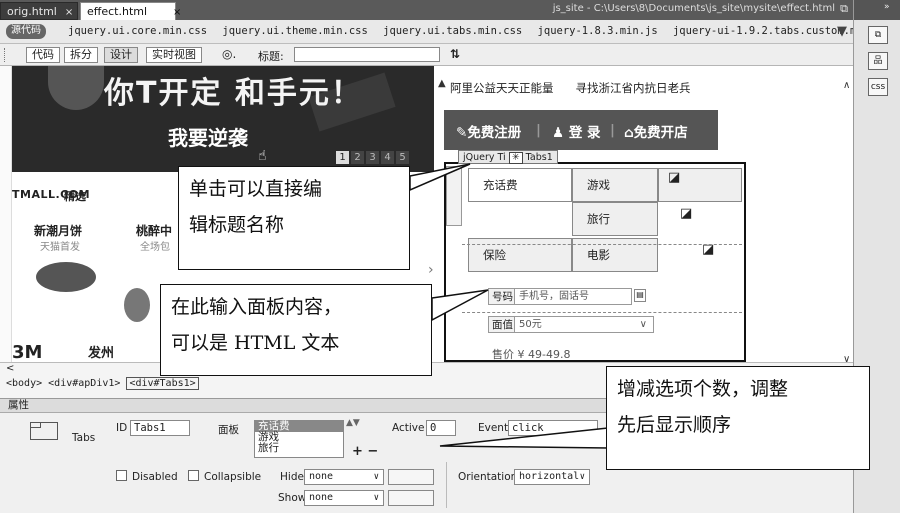 Image resolution: width=900 pixels, height=513 pixels. I want to click on split-view-button: 拆分, so click(81, 55).